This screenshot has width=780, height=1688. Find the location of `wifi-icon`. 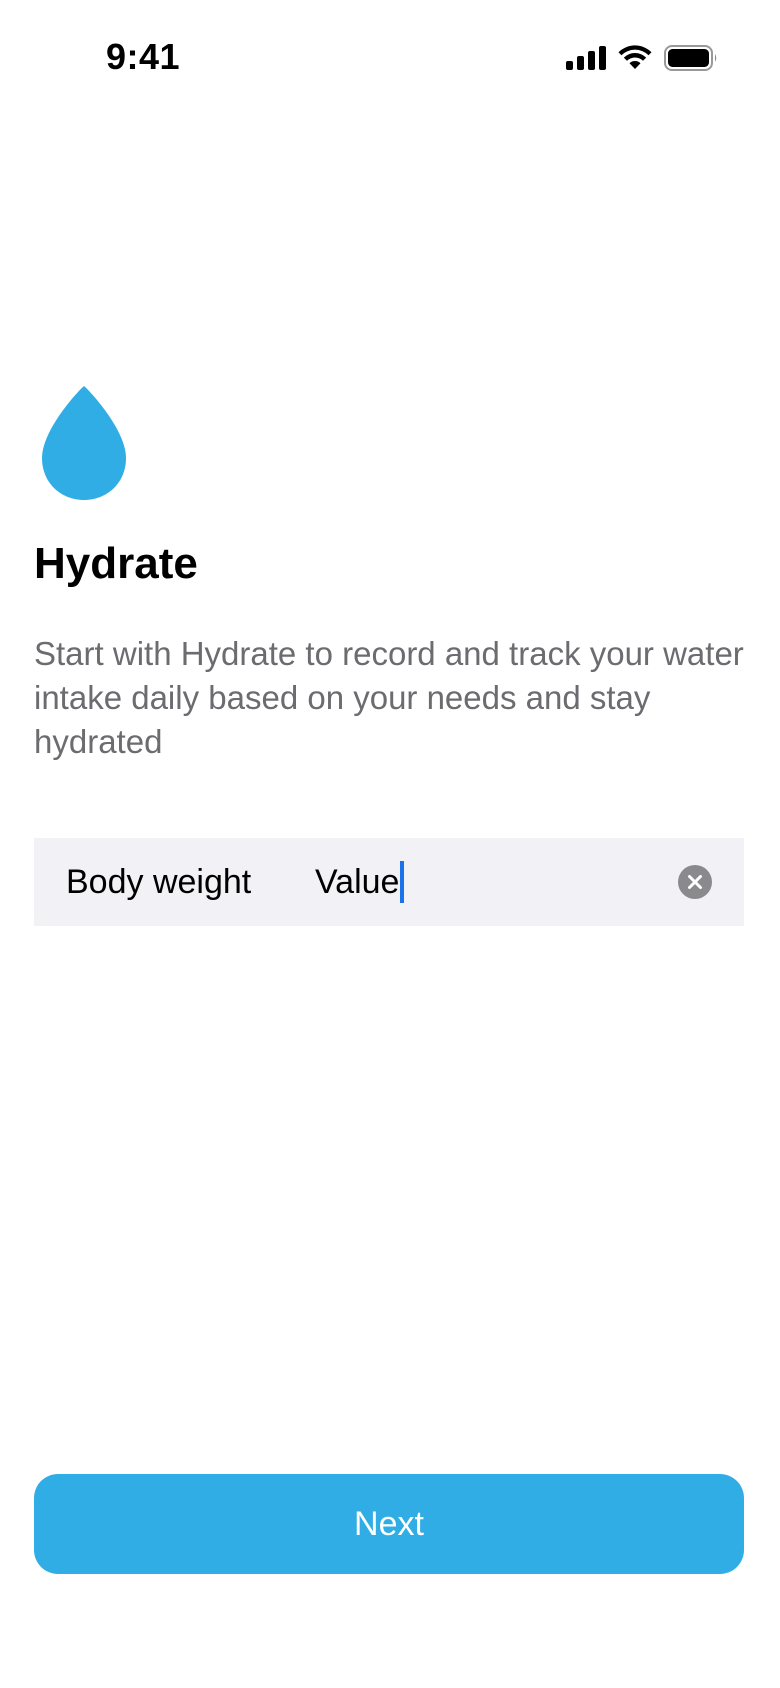

wifi-icon is located at coordinates (635, 57).